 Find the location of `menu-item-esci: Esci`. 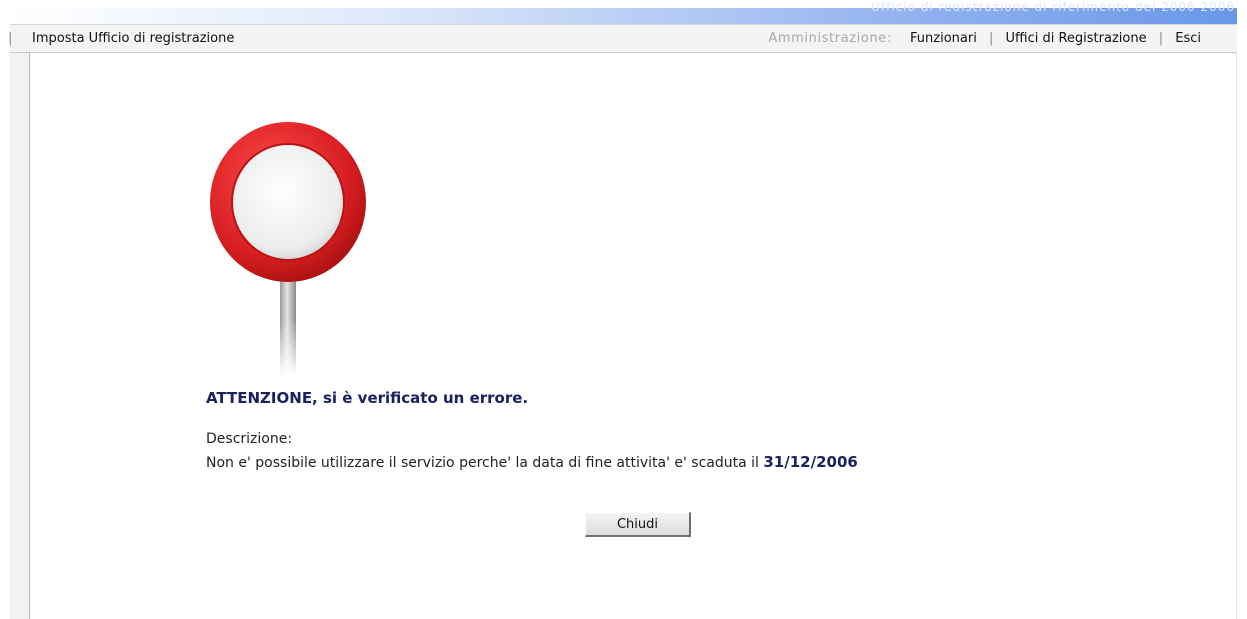

menu-item-esci: Esci is located at coordinates (1188, 38).